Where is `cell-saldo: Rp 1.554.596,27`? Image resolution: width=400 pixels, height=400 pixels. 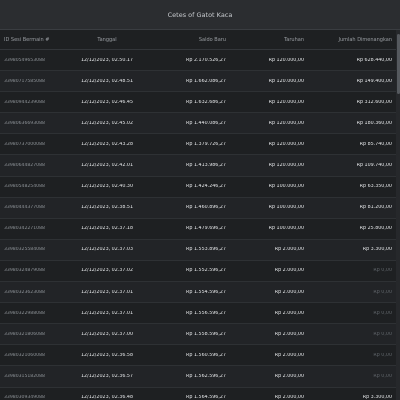
cell-saldo: Rp 1.554.596,27 is located at coordinates (206, 292).